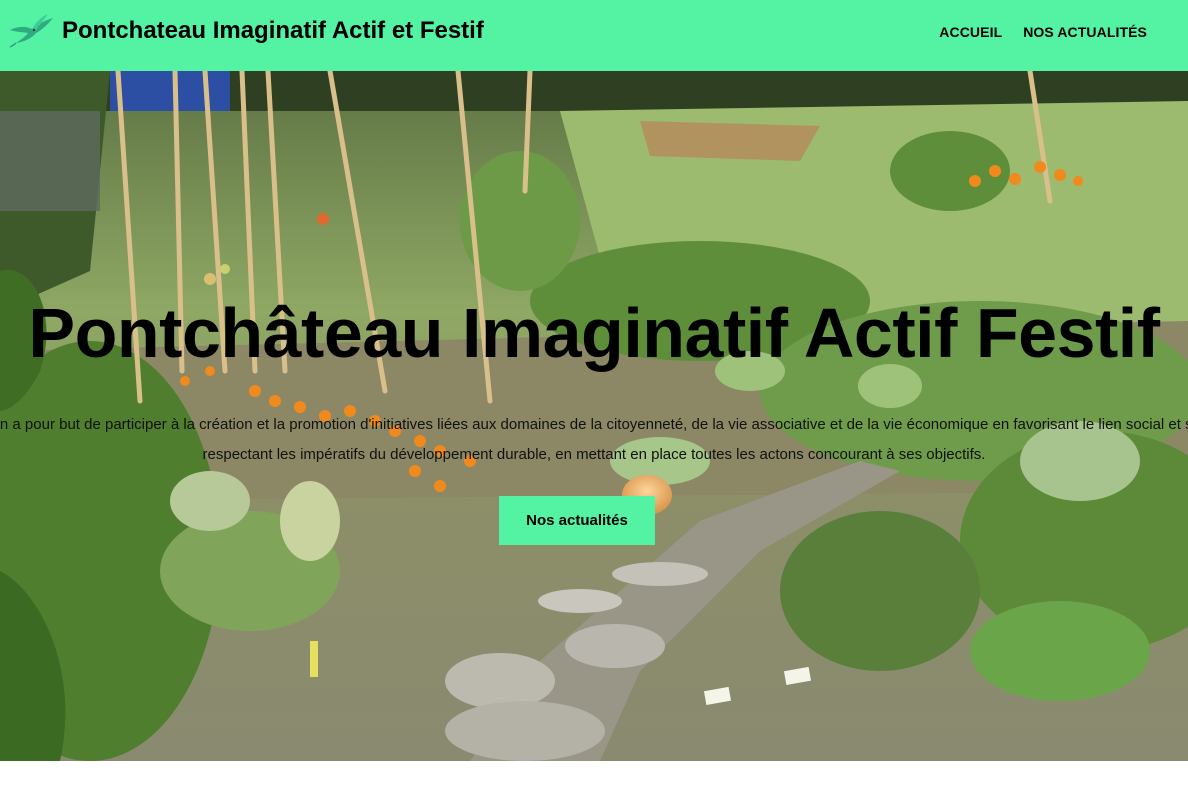  I want to click on nos-actualites-button: Nos actualités, so click(577, 520).